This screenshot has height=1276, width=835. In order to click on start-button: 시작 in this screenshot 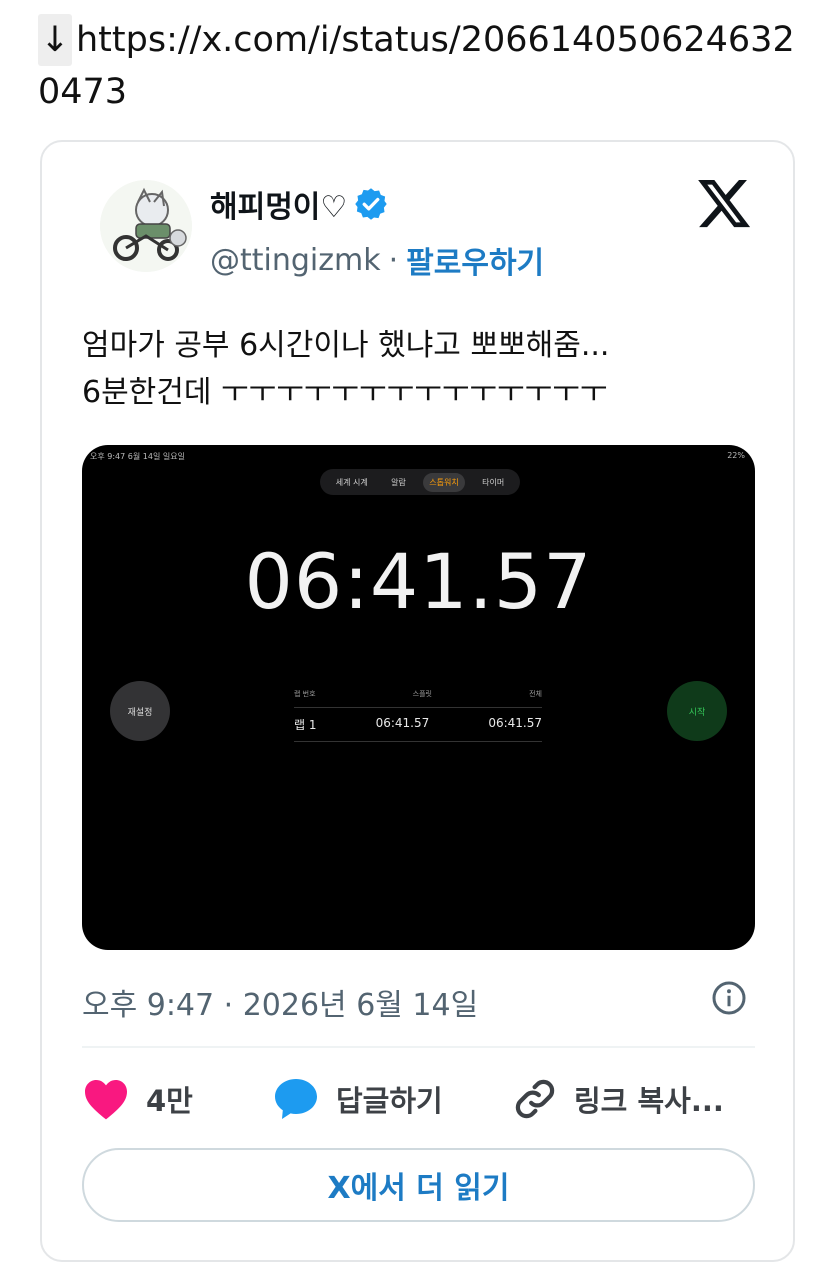, I will do `click(697, 711)`.